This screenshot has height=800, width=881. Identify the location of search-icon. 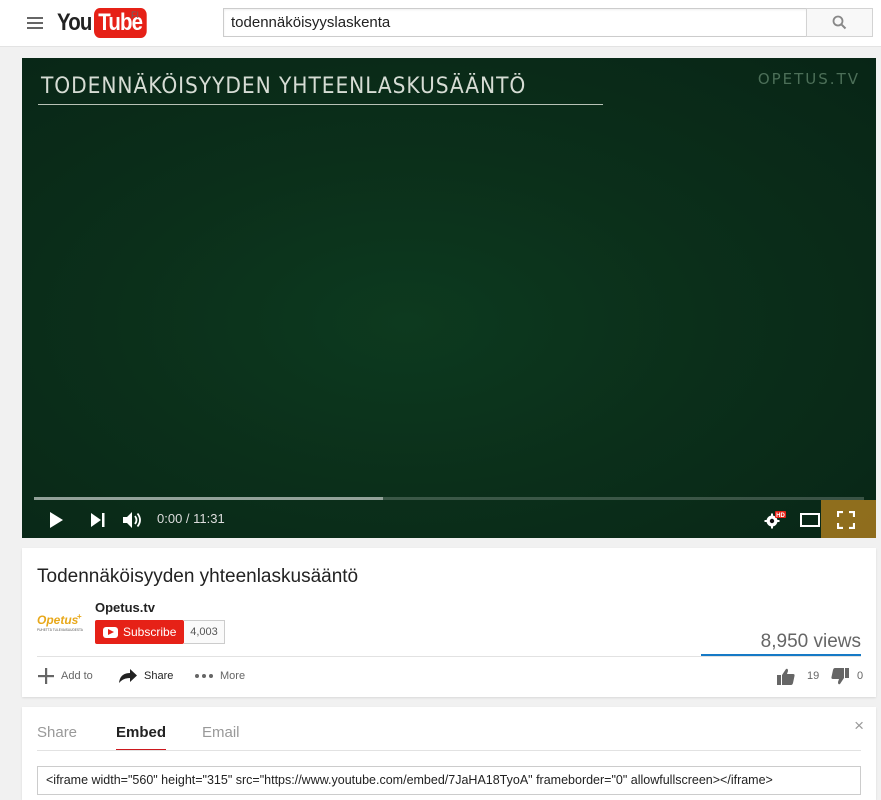
(839, 22).